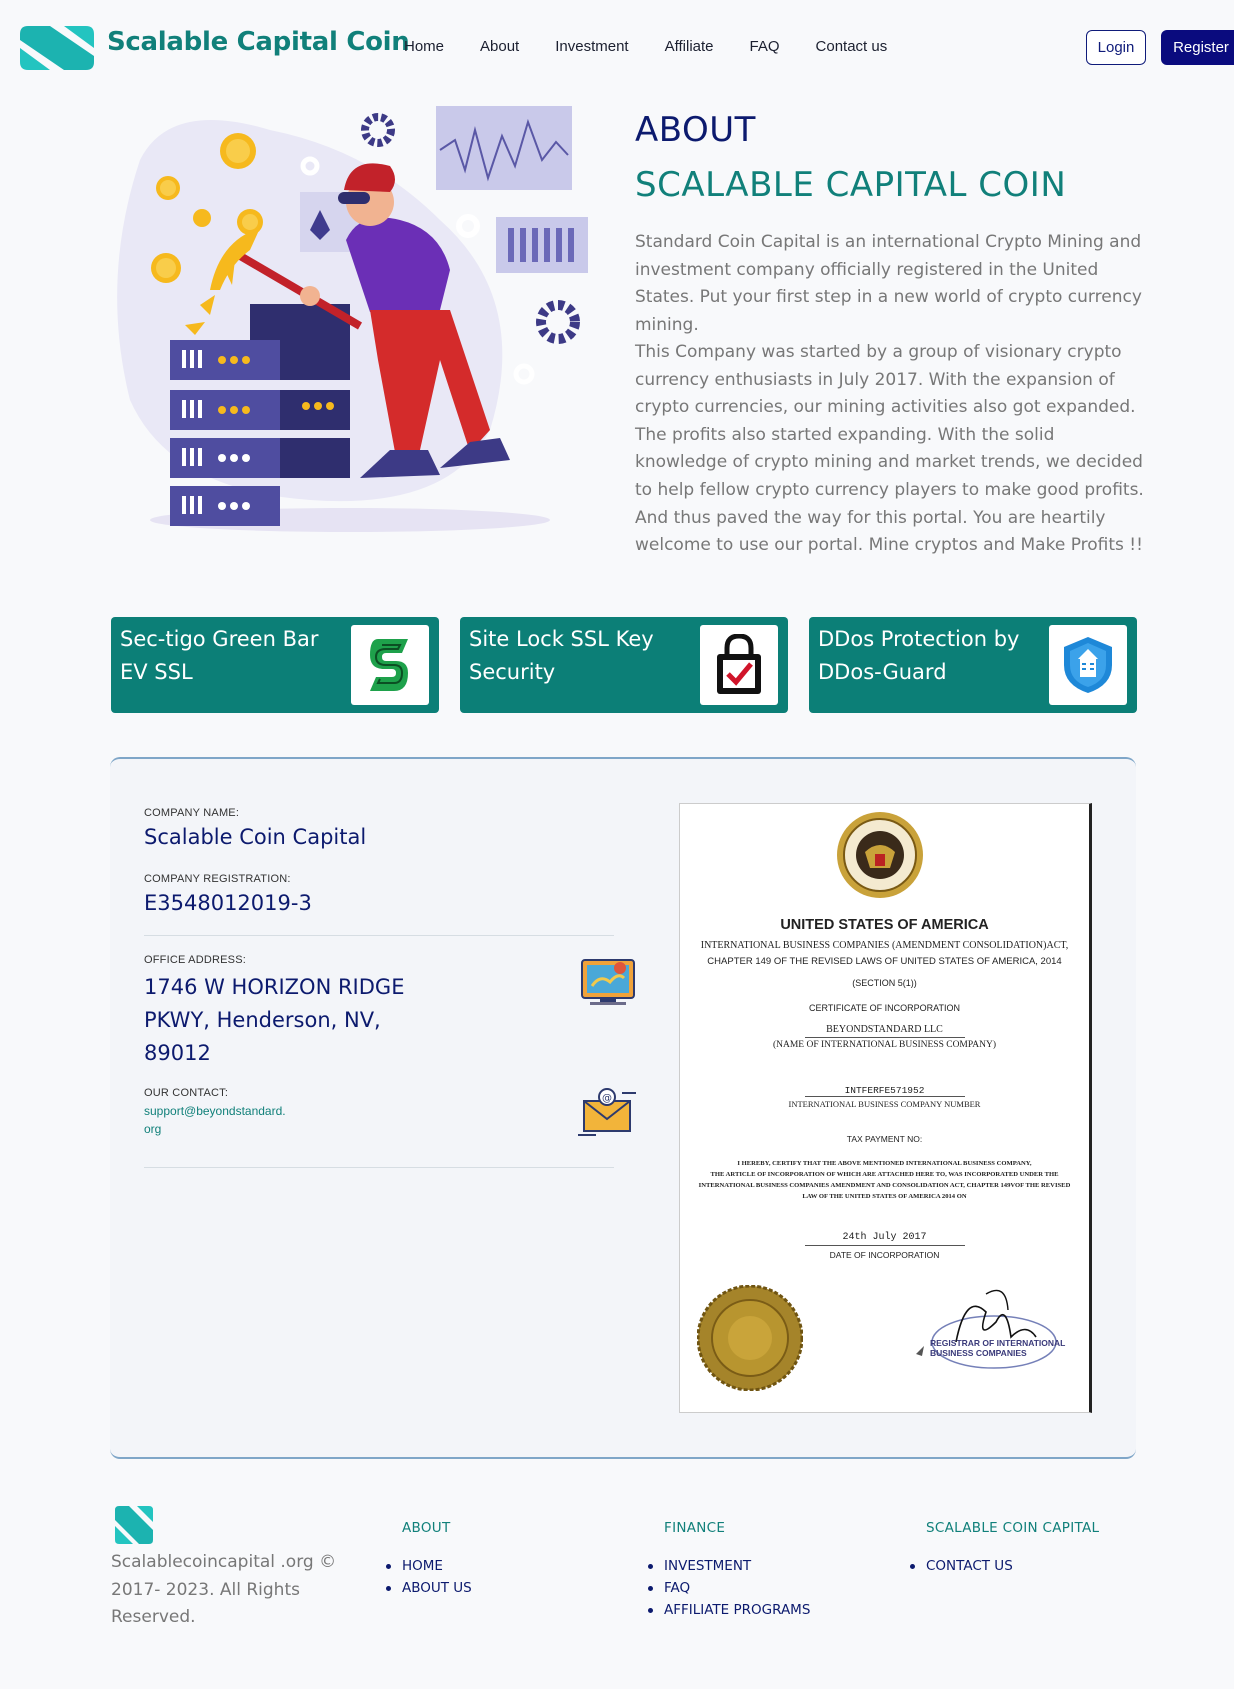 This screenshot has height=1689, width=1234. I want to click on office-address-label: OFFICE ADDRESS:, so click(195, 960).